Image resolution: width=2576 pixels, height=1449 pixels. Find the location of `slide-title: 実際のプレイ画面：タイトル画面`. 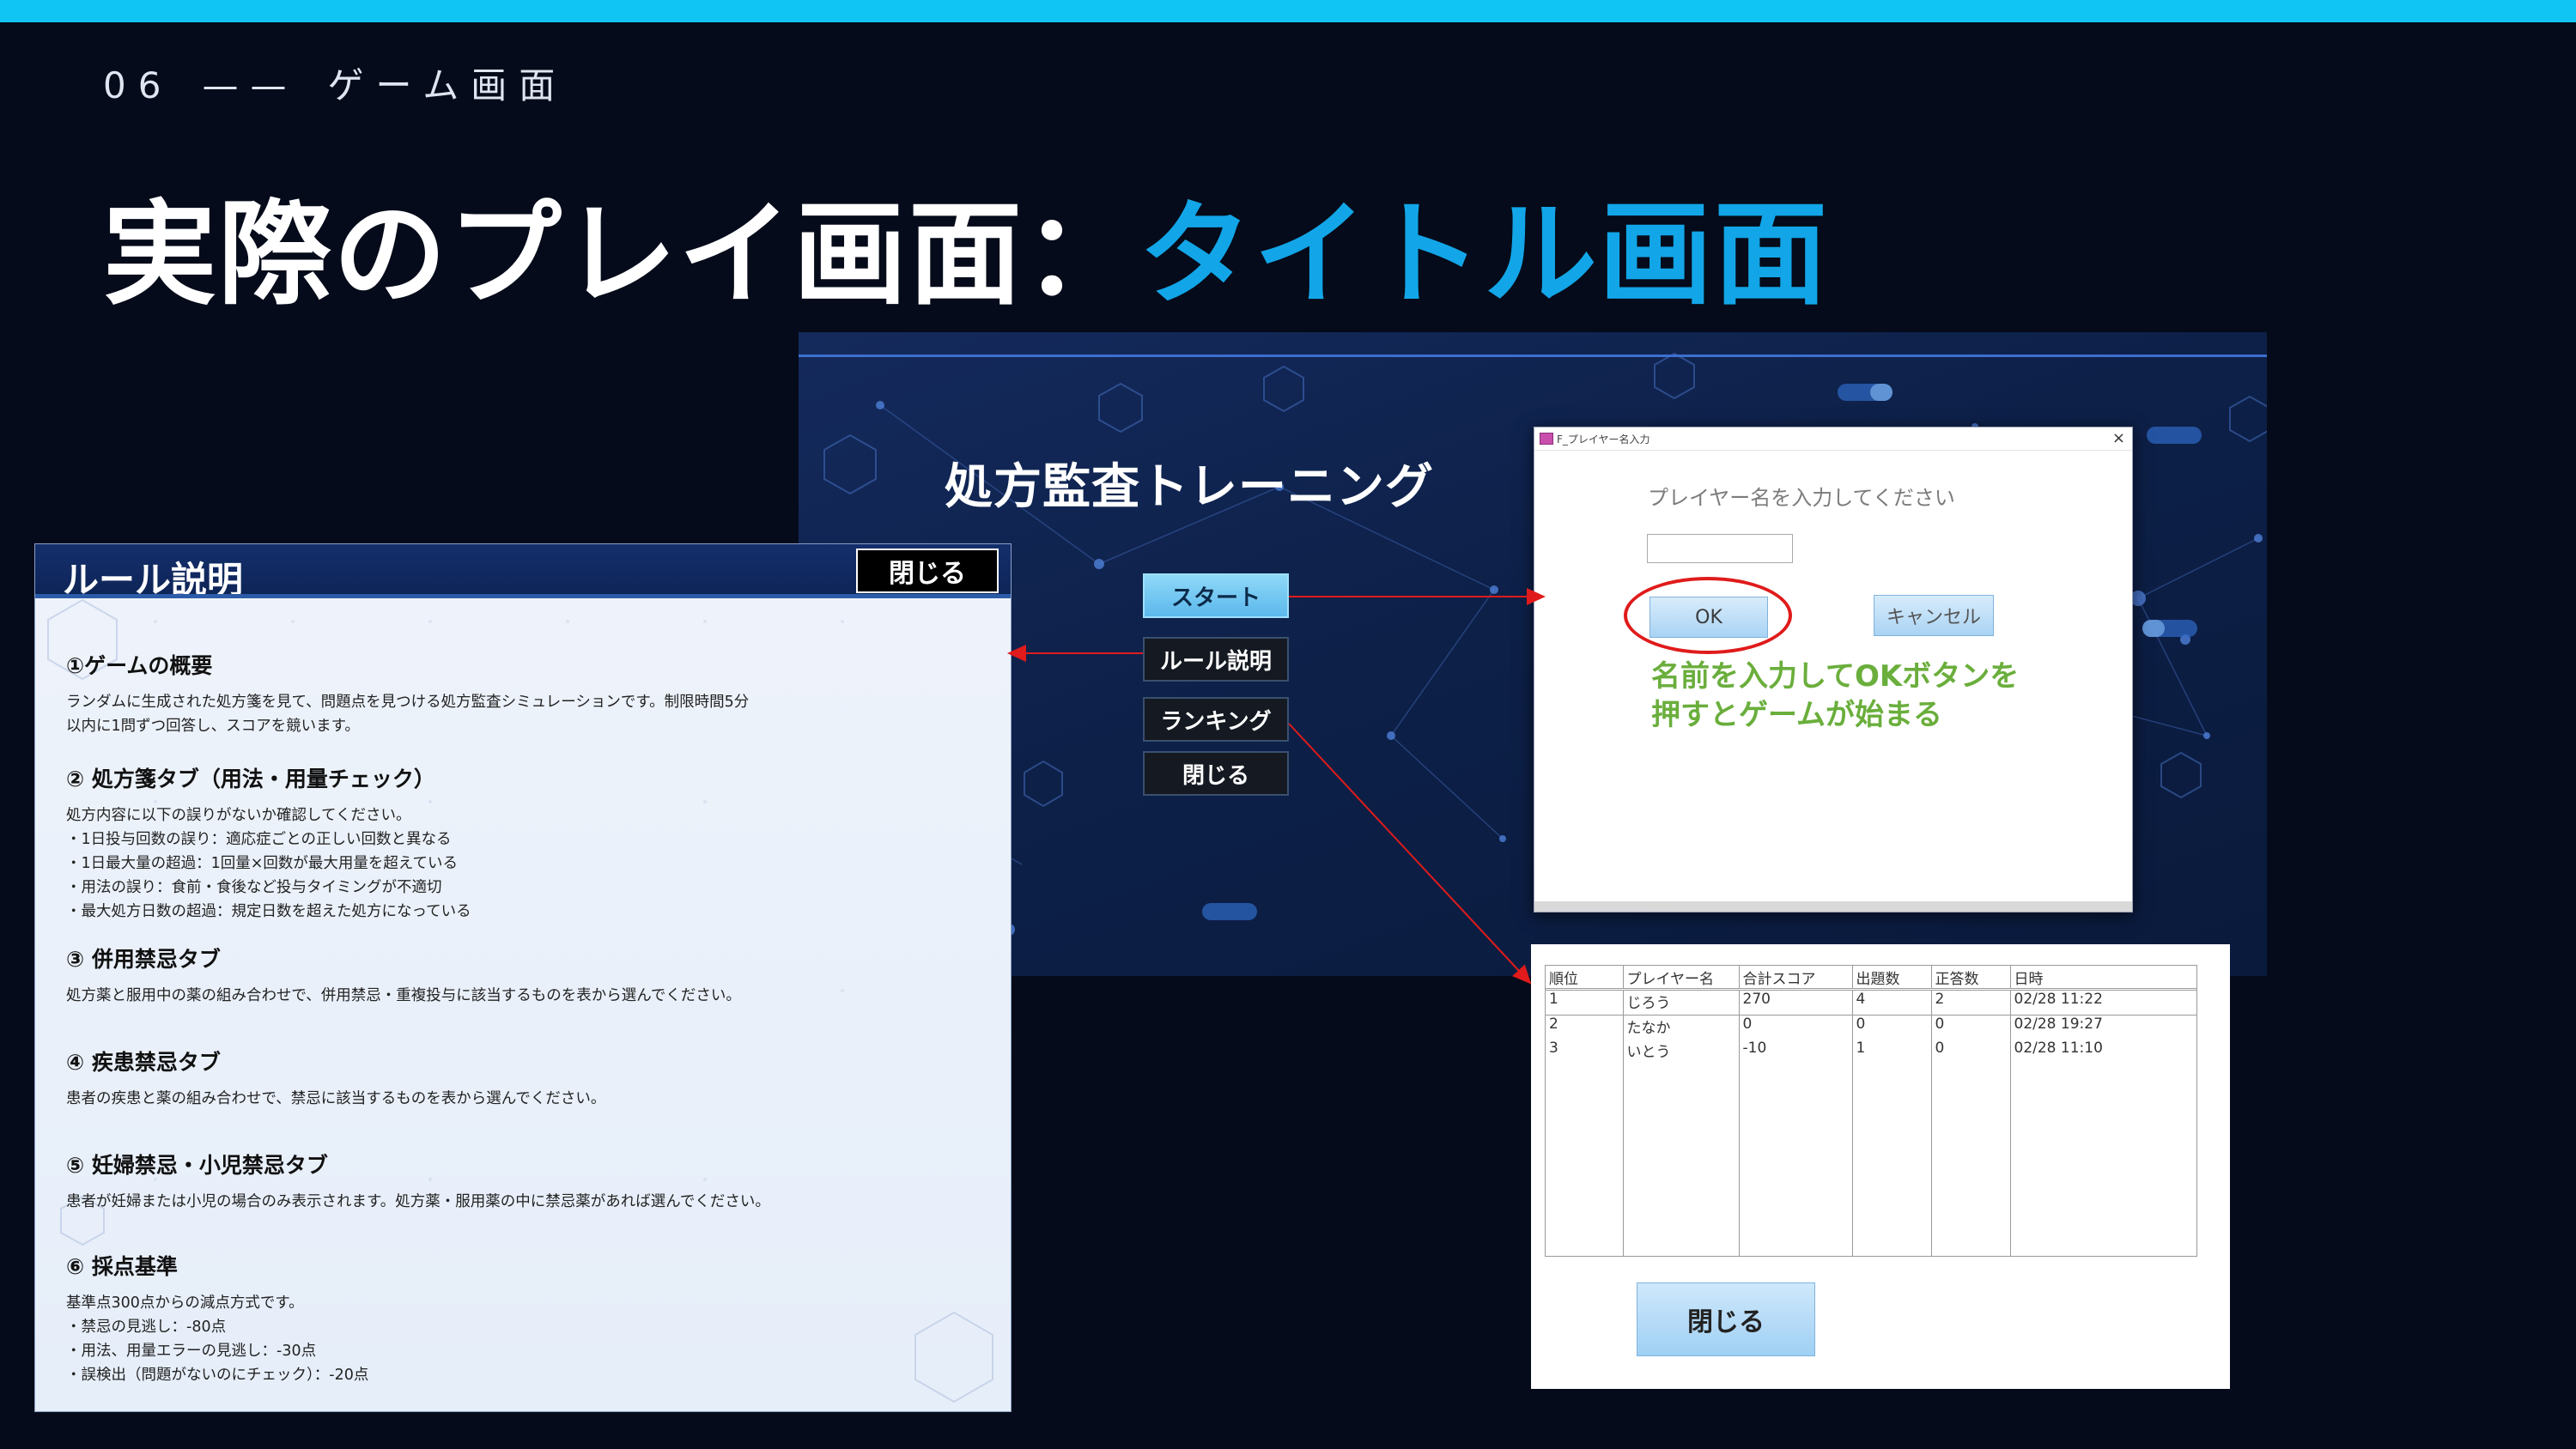

slide-title: 実際のプレイ画面：タイトル画面 is located at coordinates (966, 245).